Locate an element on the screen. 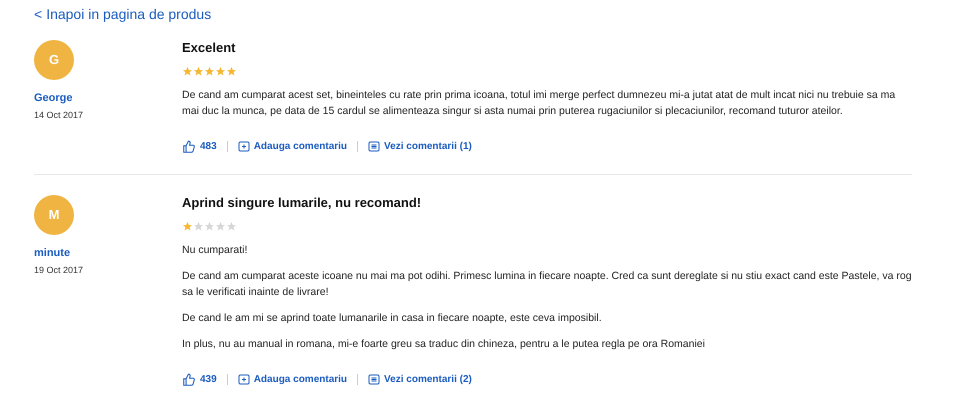 The image size is (980, 400). view-comments-button: Vezi comentarii (2) is located at coordinates (420, 379).